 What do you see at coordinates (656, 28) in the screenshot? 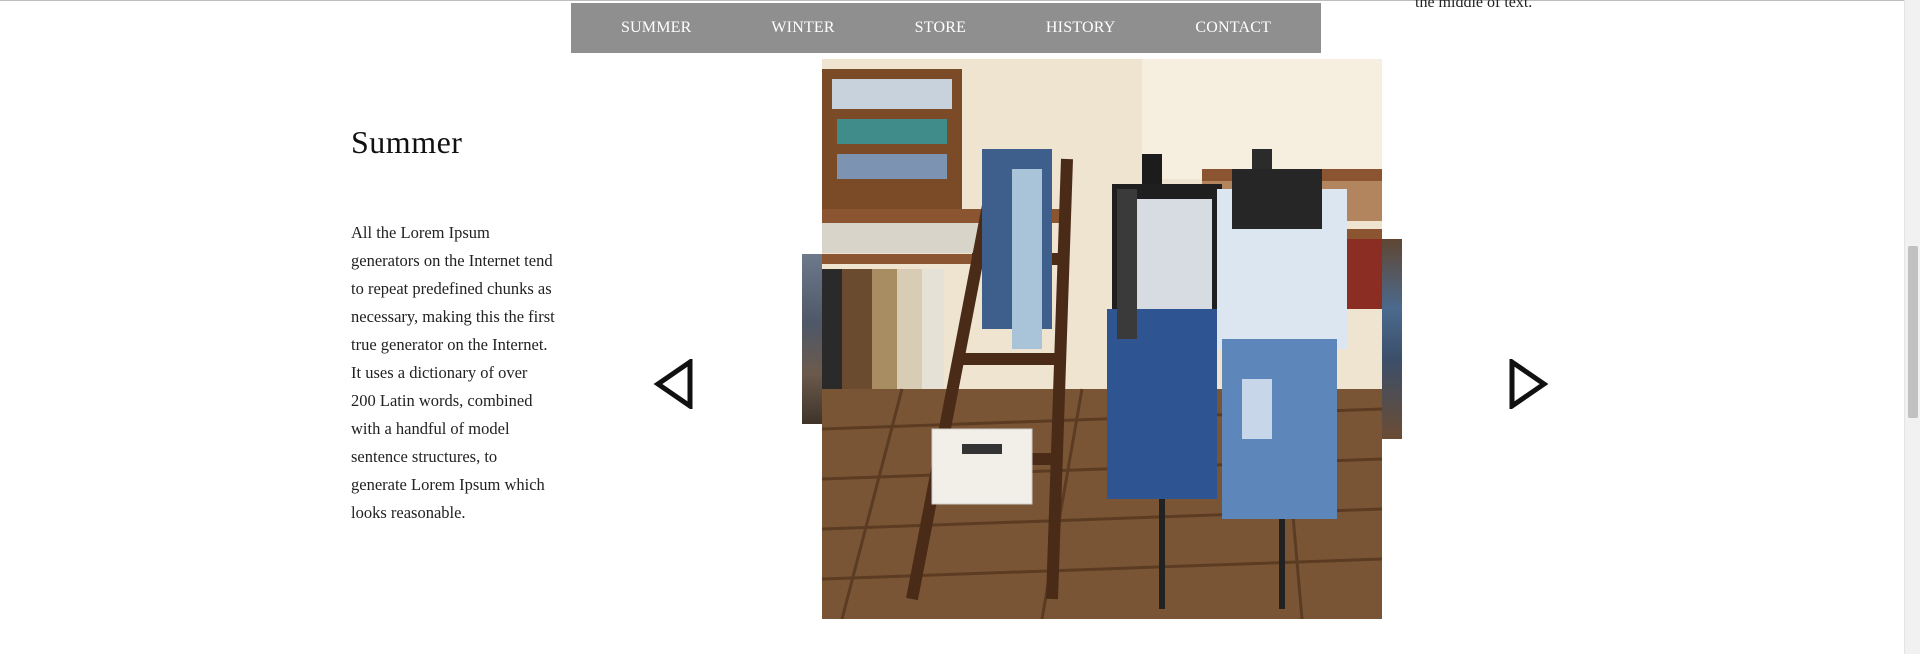
I see `nav-item-summer: SUMMER` at bounding box center [656, 28].